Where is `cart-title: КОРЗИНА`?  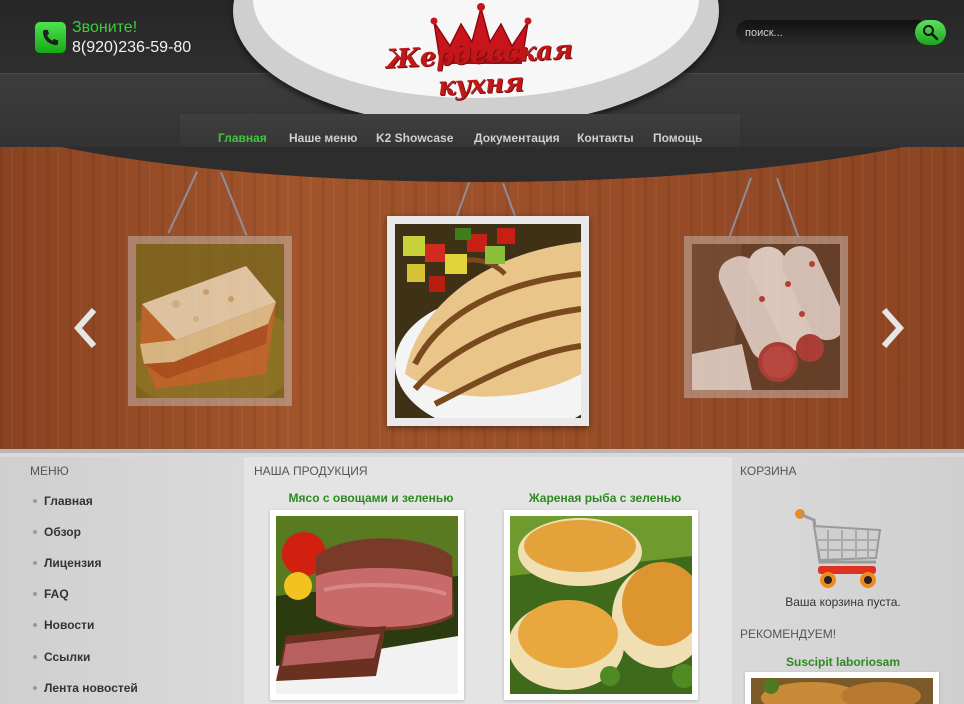
cart-title: КОРЗИНА is located at coordinates (768, 471).